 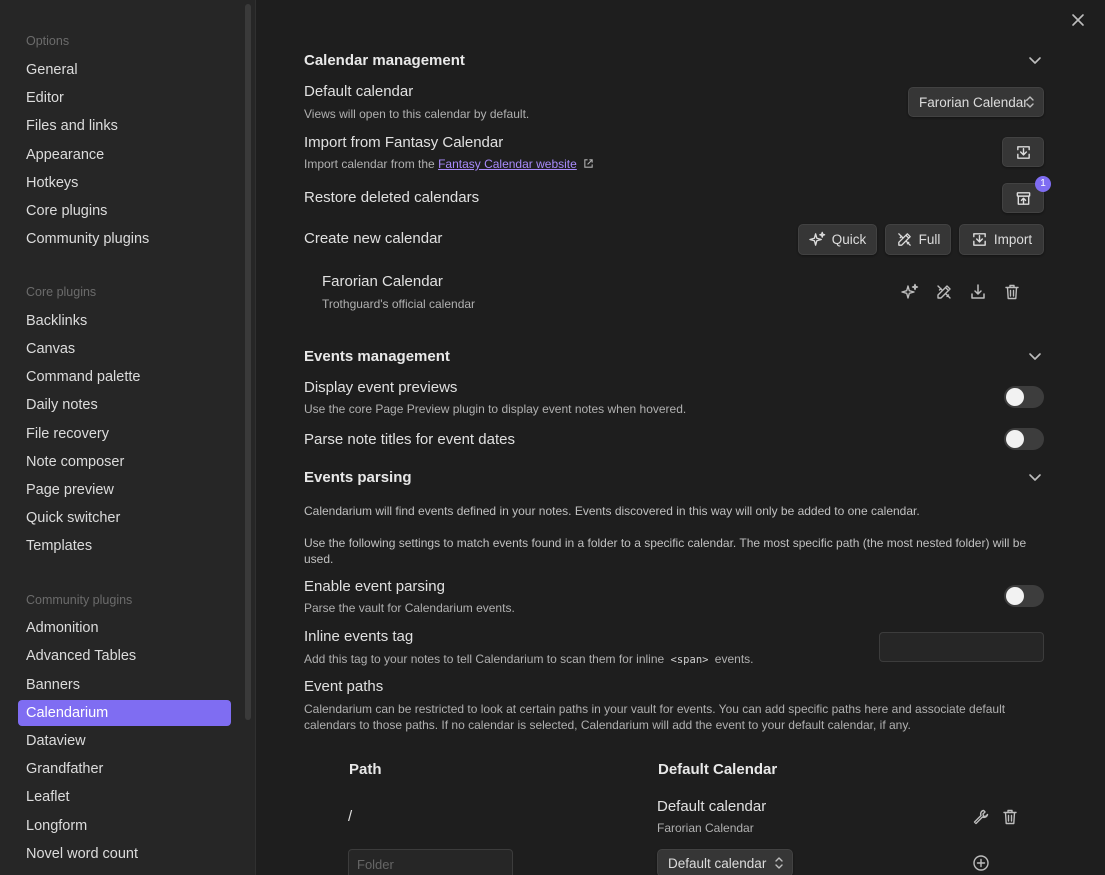 What do you see at coordinates (717, 863) in the screenshot?
I see `new-path-calendar-value: Default calendar` at bounding box center [717, 863].